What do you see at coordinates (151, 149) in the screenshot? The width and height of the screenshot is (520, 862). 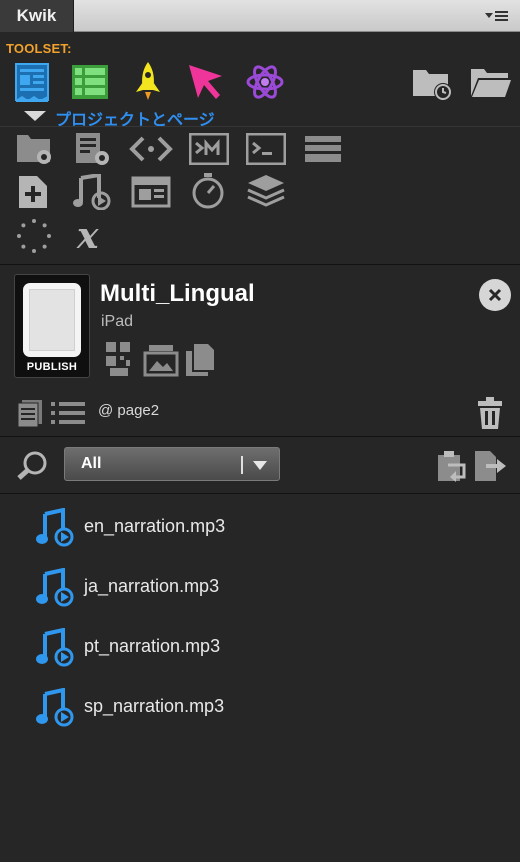 I see `code-brackets-icon` at bounding box center [151, 149].